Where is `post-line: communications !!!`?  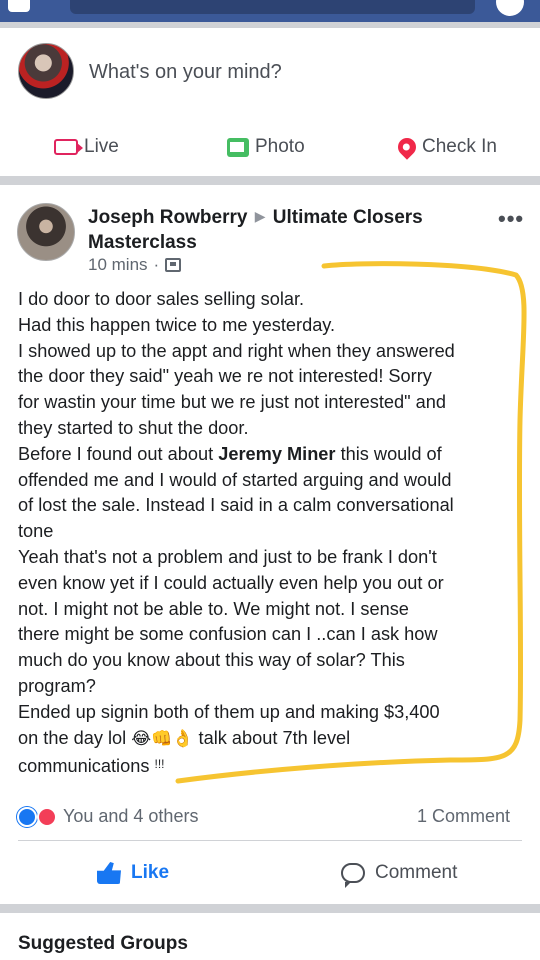
post-line: communications !!! is located at coordinates (279, 766).